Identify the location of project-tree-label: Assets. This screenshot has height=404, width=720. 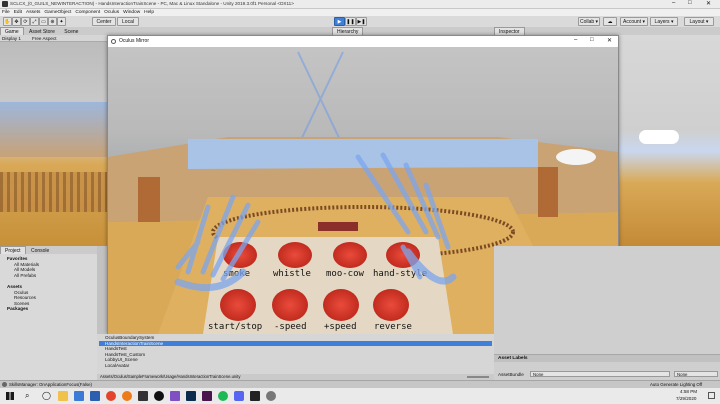
(15, 286).